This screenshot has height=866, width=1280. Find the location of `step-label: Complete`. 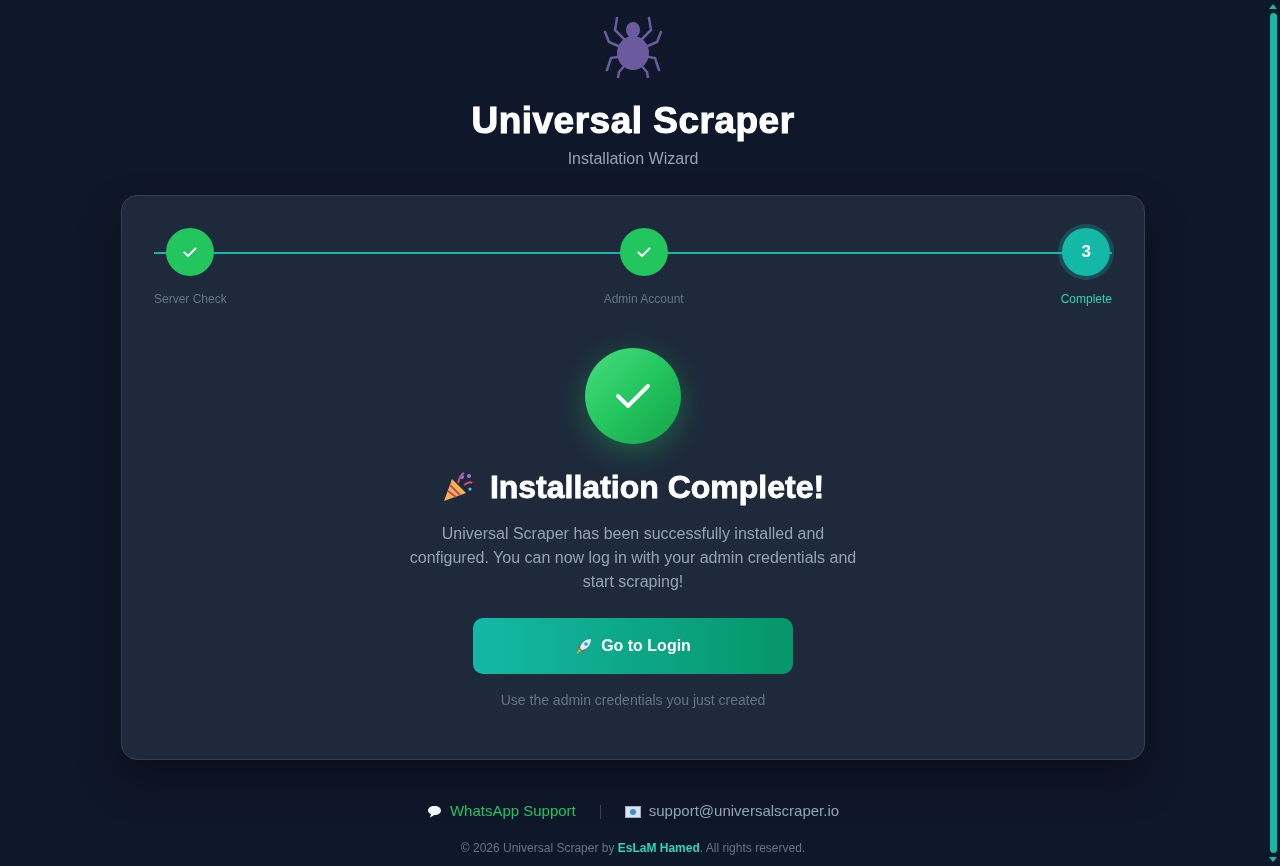

step-label: Complete is located at coordinates (1086, 299).